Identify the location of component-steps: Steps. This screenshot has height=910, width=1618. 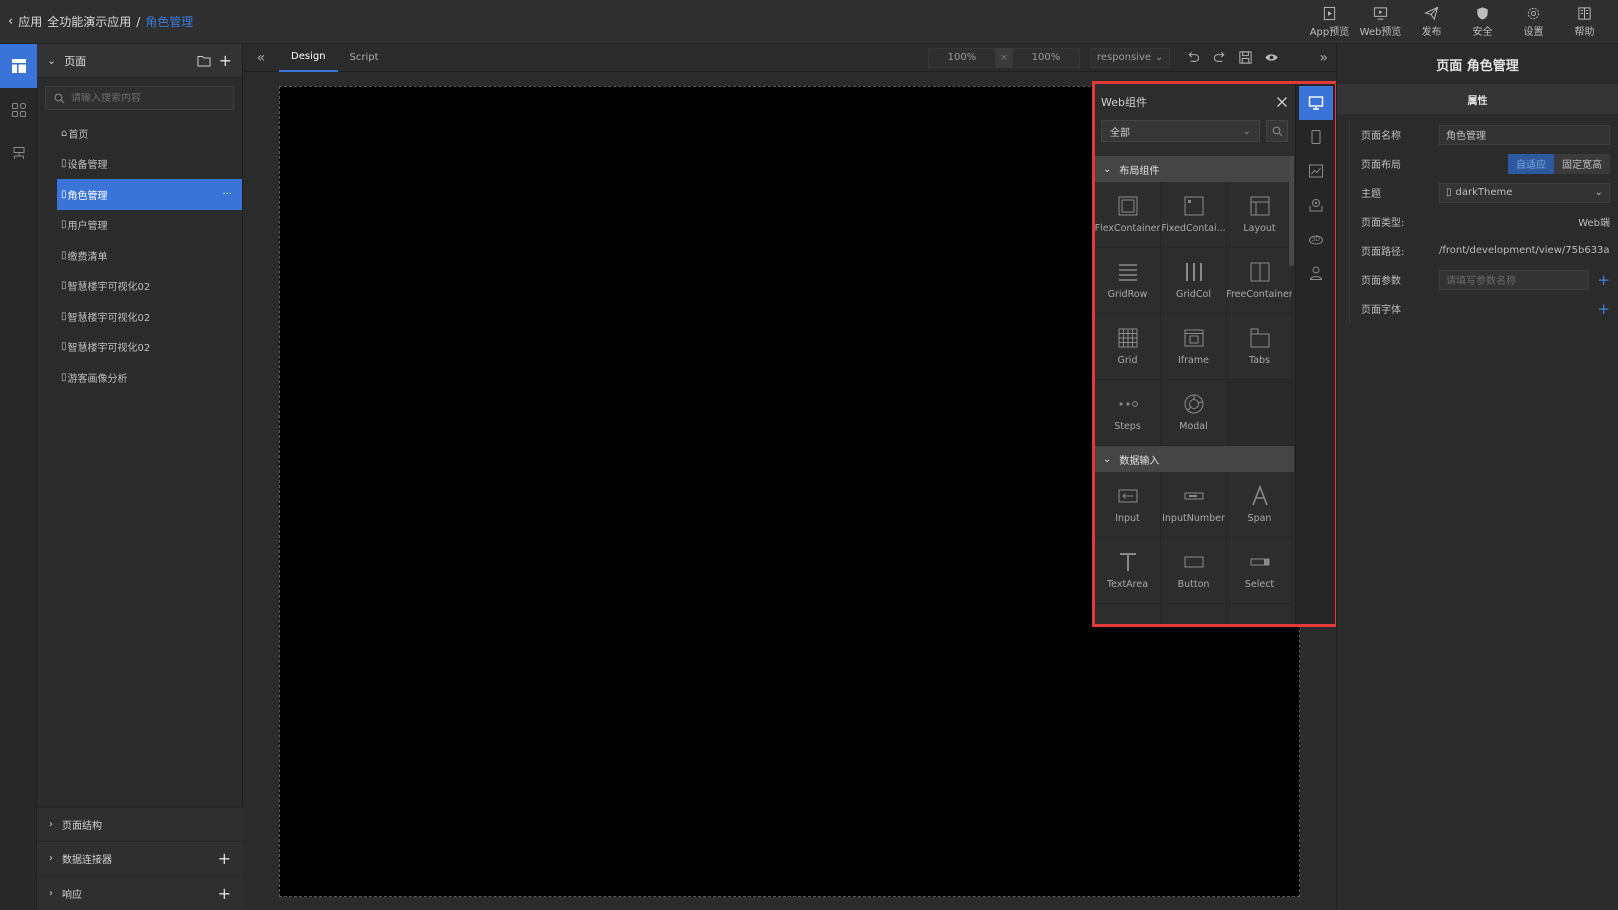
(1128, 413).